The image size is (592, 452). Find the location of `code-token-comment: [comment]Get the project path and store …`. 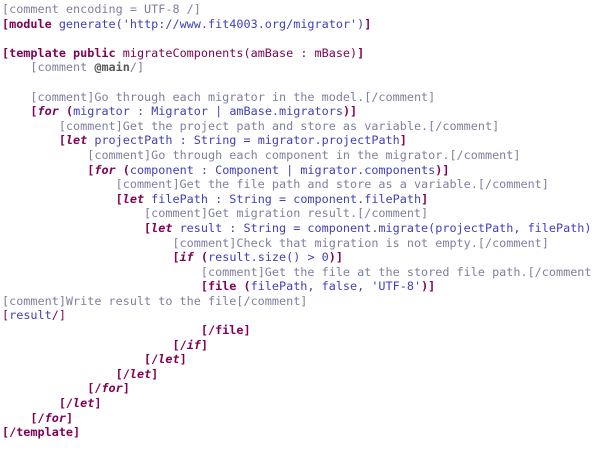

code-token-comment: [comment]Get the project path and store … is located at coordinates (279, 125).